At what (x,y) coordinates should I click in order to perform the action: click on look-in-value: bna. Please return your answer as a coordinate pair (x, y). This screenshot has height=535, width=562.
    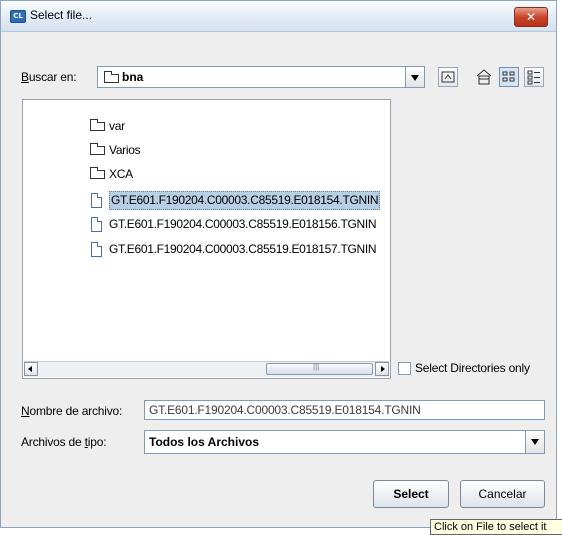
    Looking at the image, I should click on (133, 77).